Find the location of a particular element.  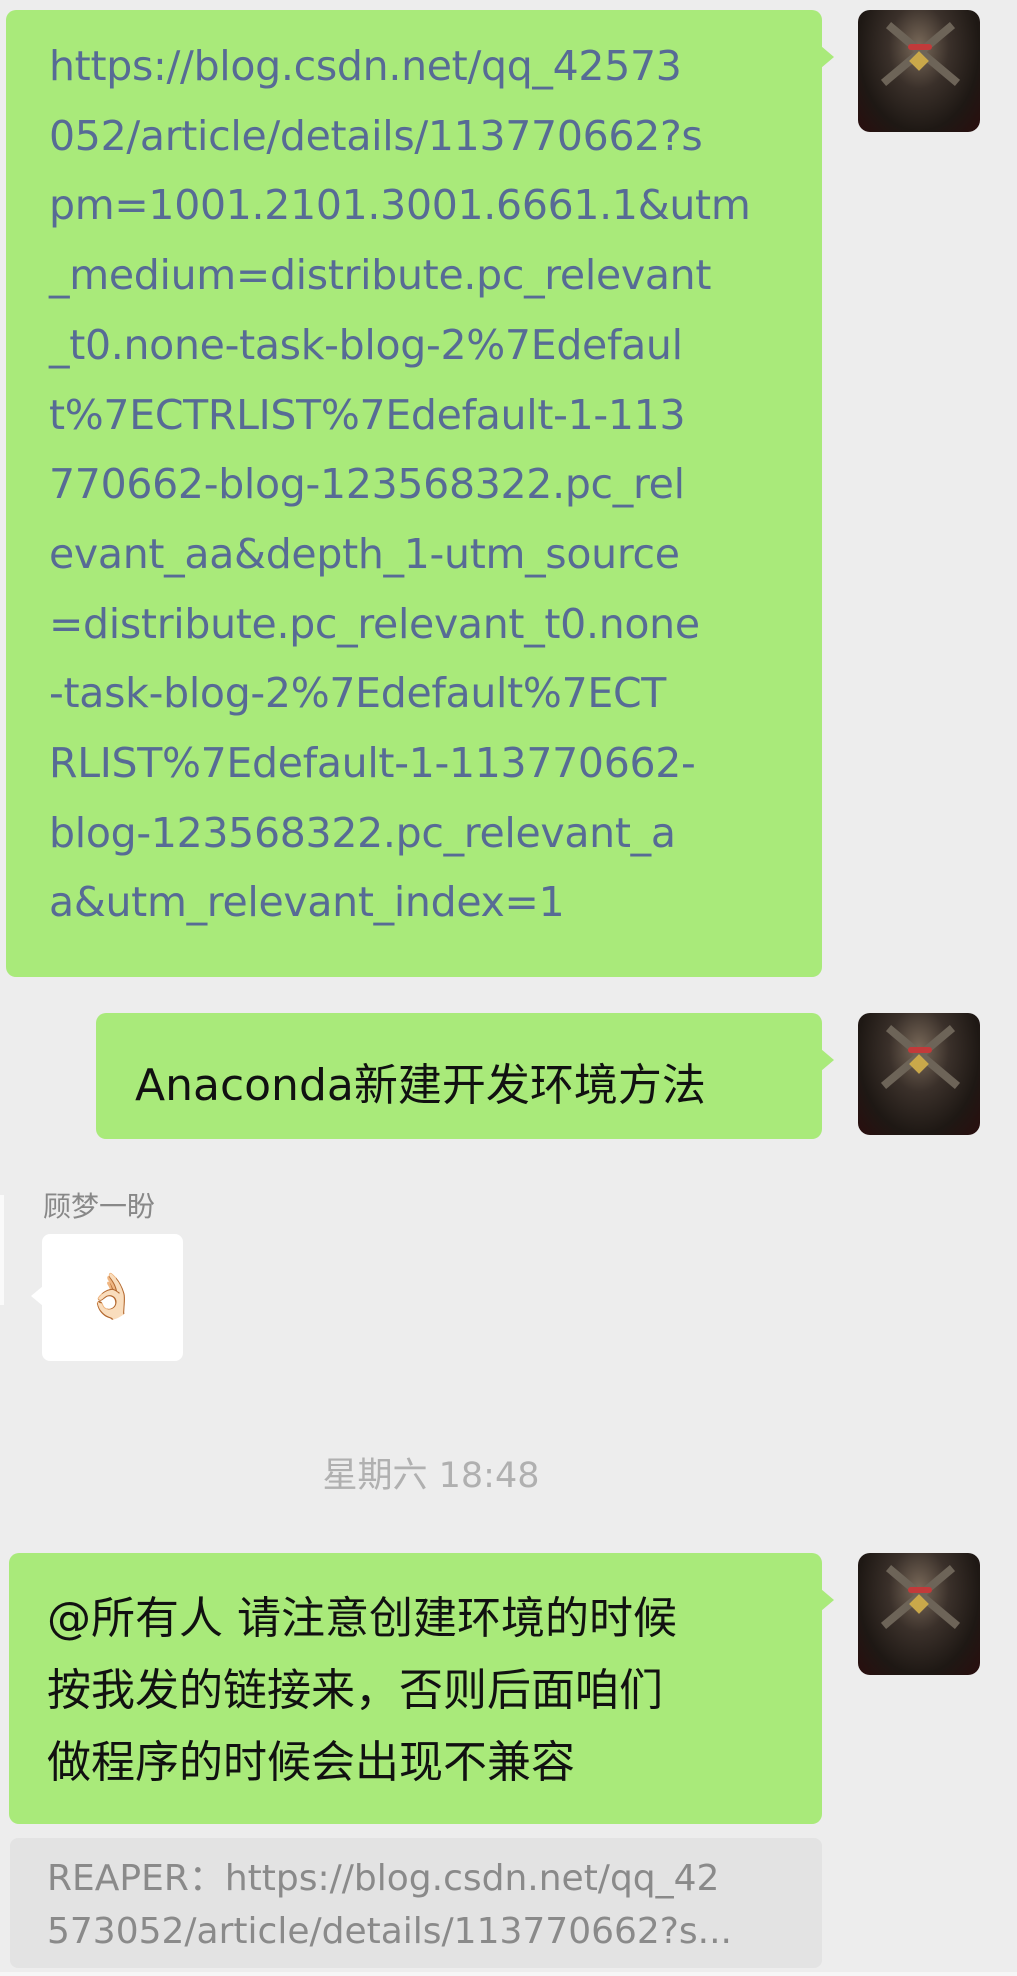

message-line: 052/article/details/113770662?s is located at coordinates (376, 135).